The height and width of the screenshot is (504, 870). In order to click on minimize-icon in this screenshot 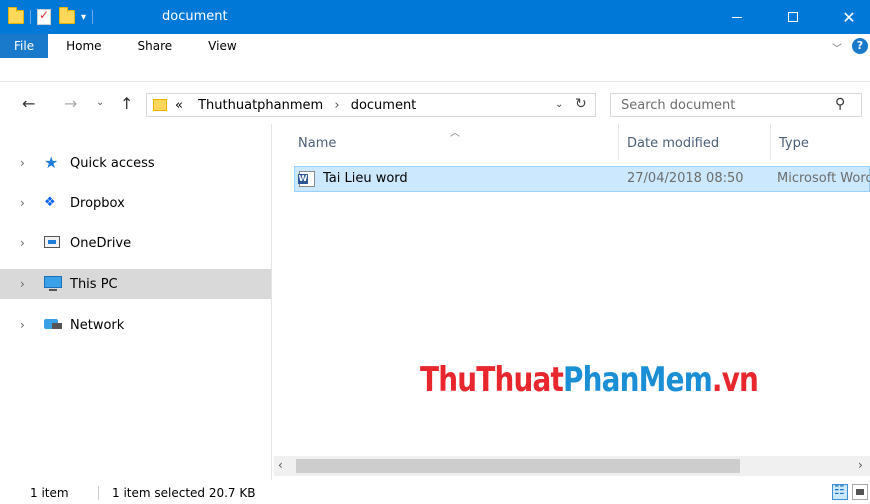, I will do `click(737, 17)`.